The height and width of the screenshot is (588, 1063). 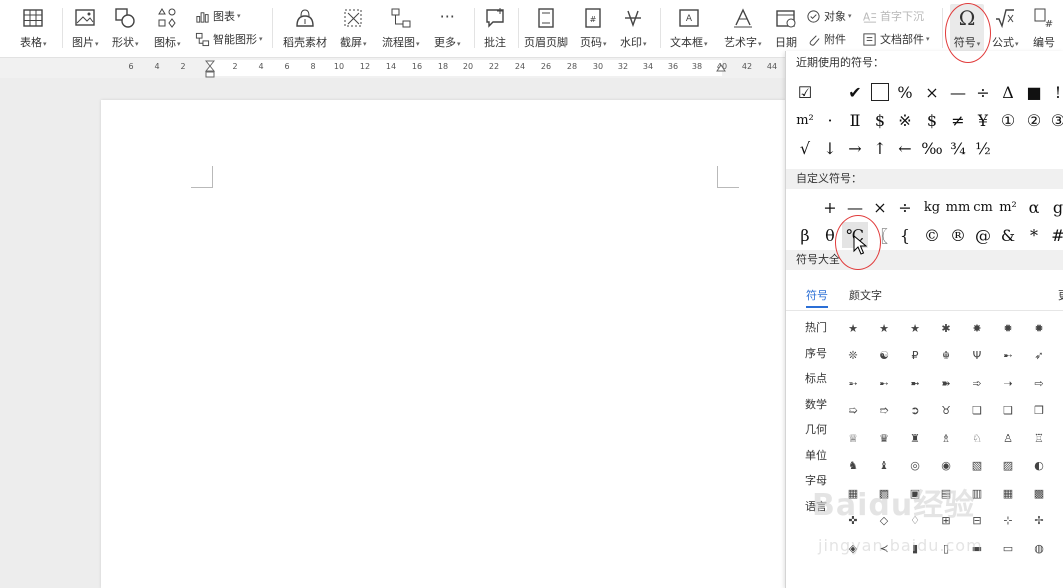 What do you see at coordinates (855, 148) in the screenshot?
I see `symbol-cell: →` at bounding box center [855, 148].